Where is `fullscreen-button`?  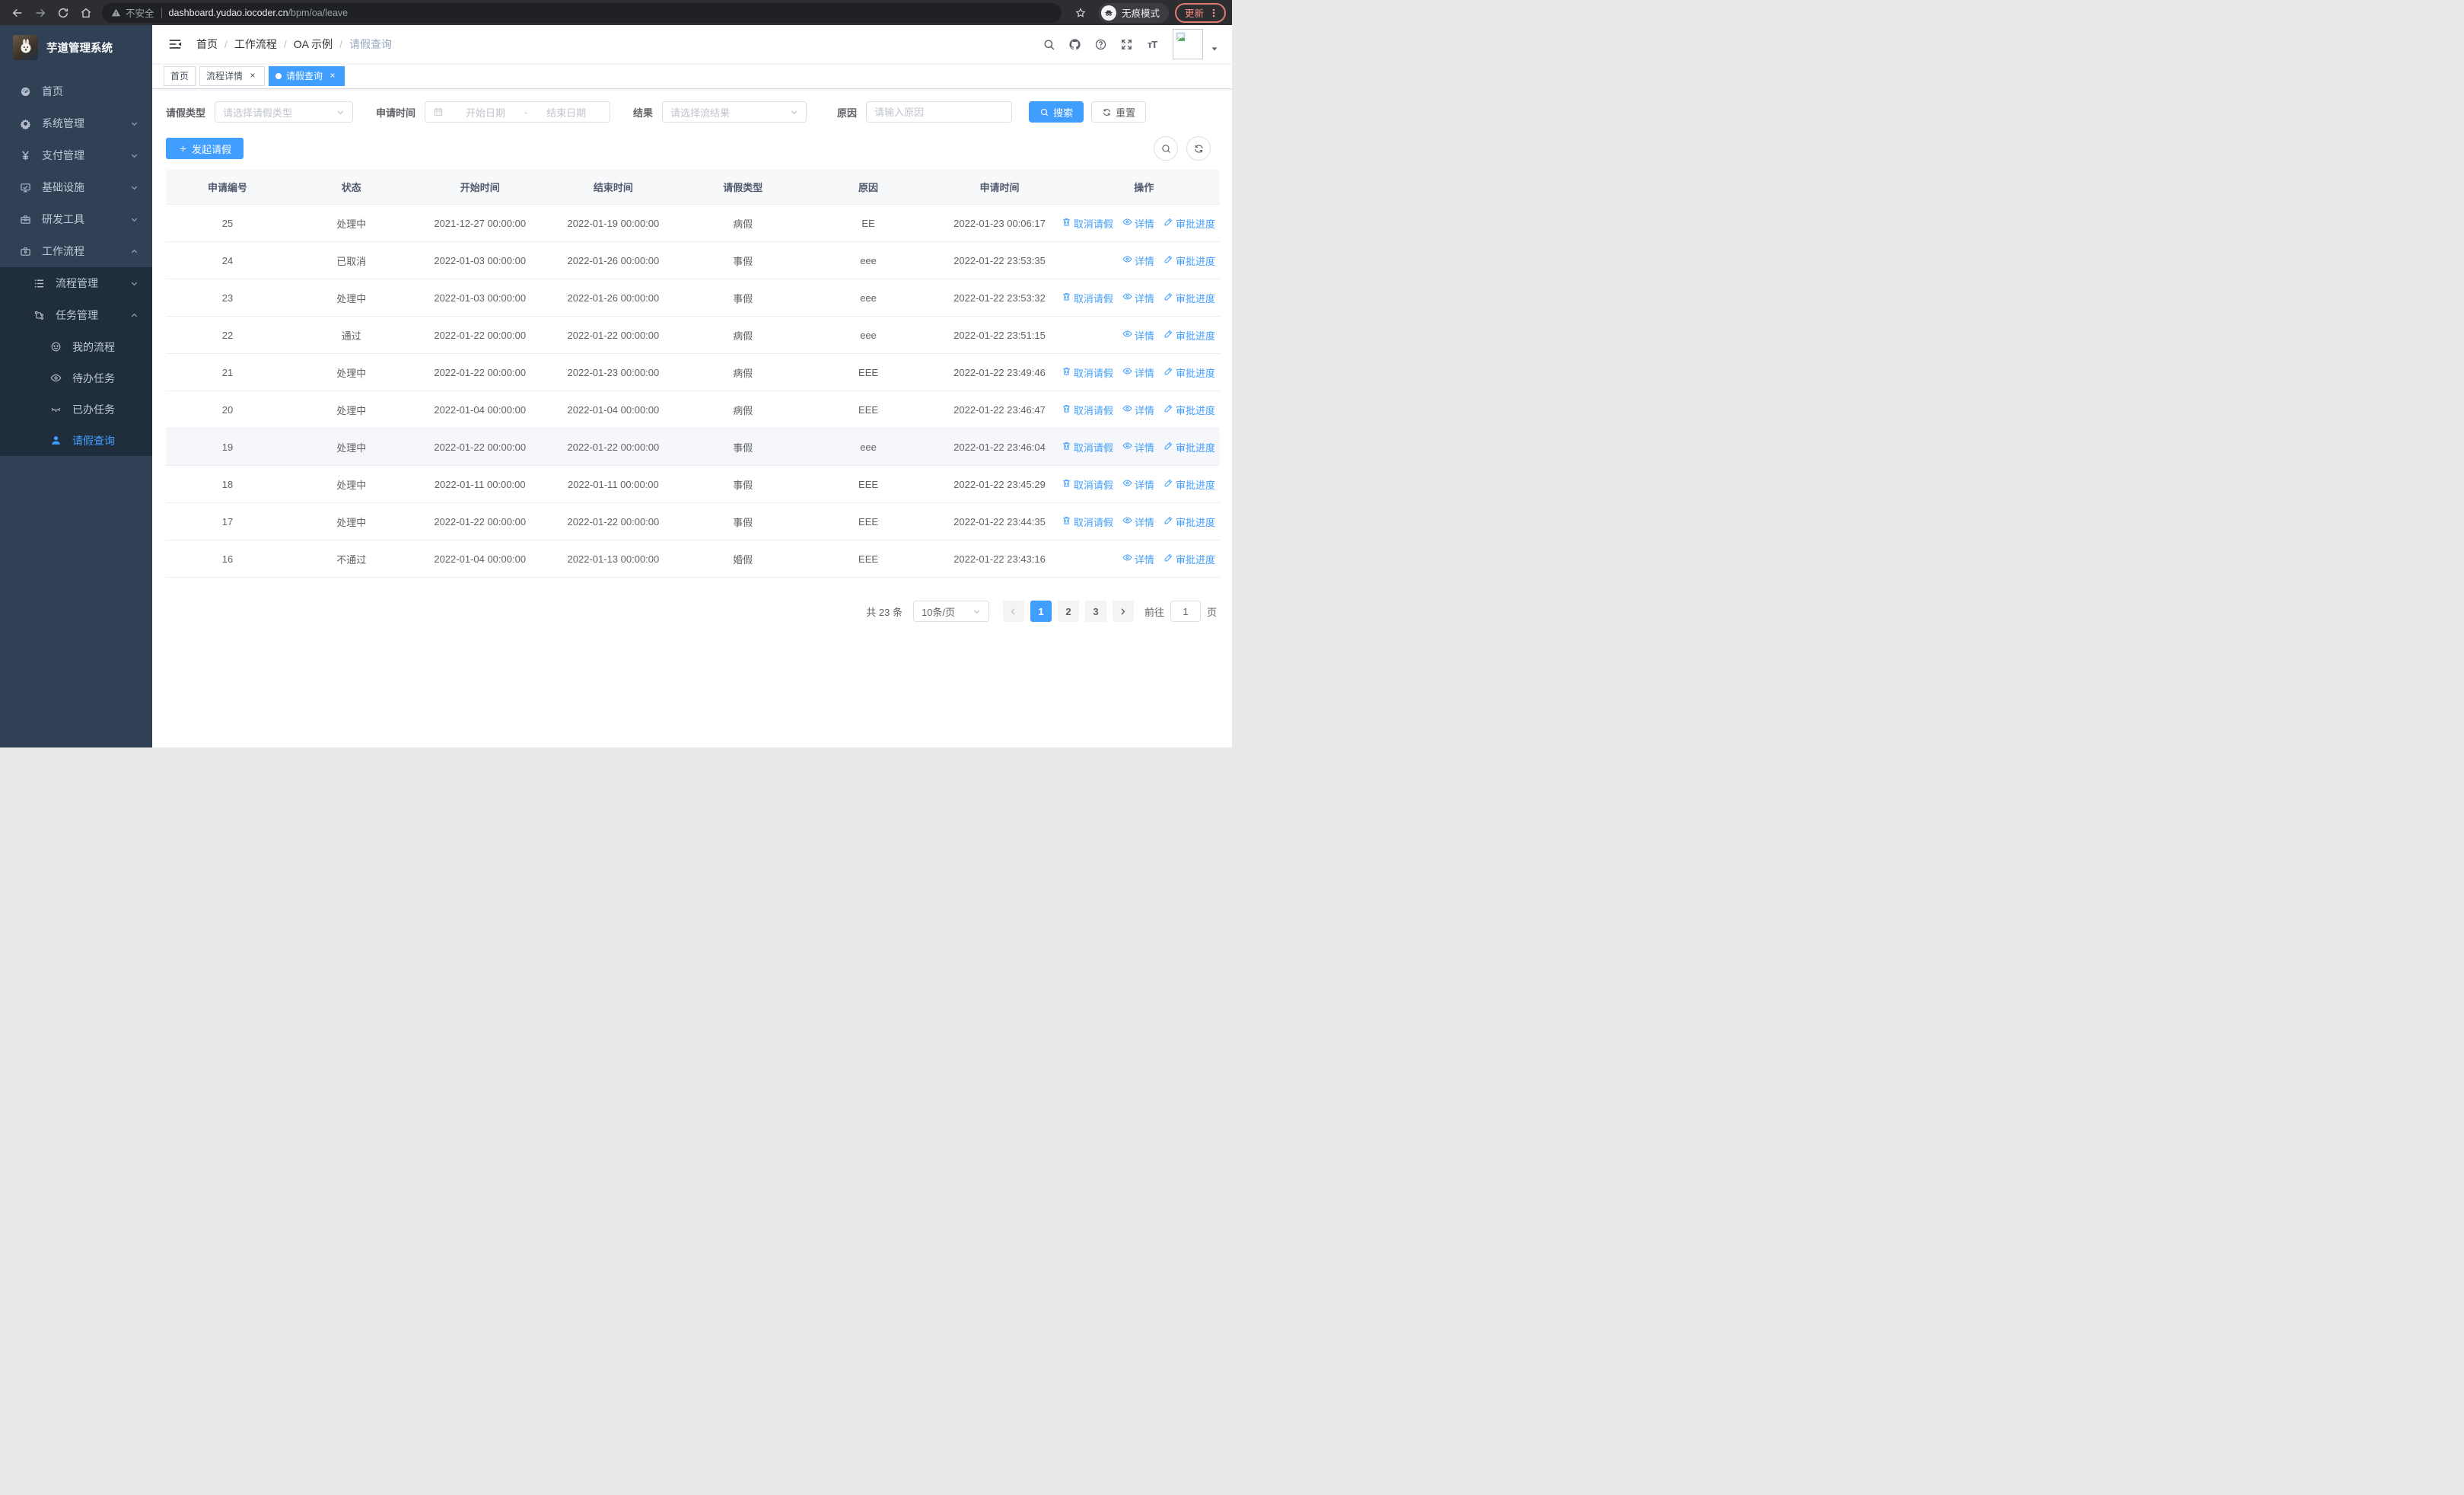
fullscreen-button is located at coordinates (1126, 44).